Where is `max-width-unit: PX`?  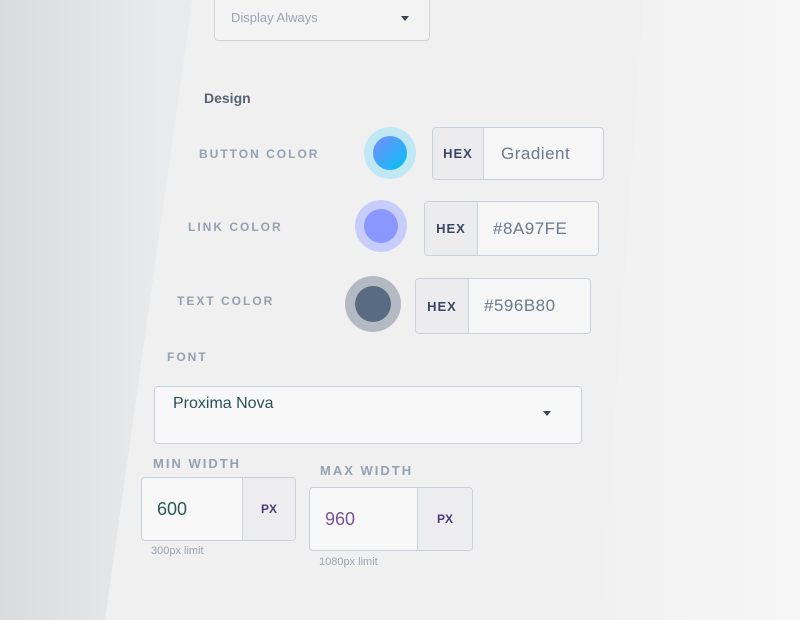 max-width-unit: PX is located at coordinates (444, 519).